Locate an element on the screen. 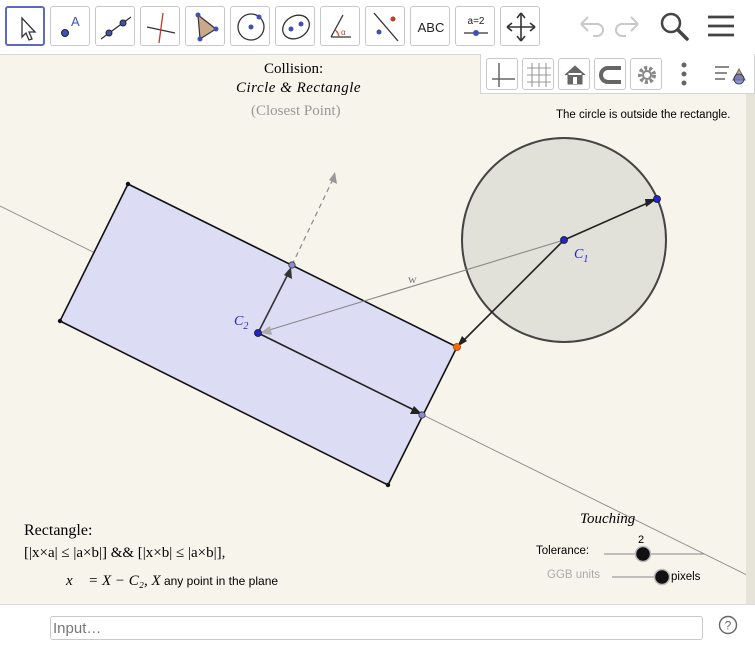 Image resolution: width=755 pixels, height=651 pixels. svg-text: A is located at coordinates (75, 21).